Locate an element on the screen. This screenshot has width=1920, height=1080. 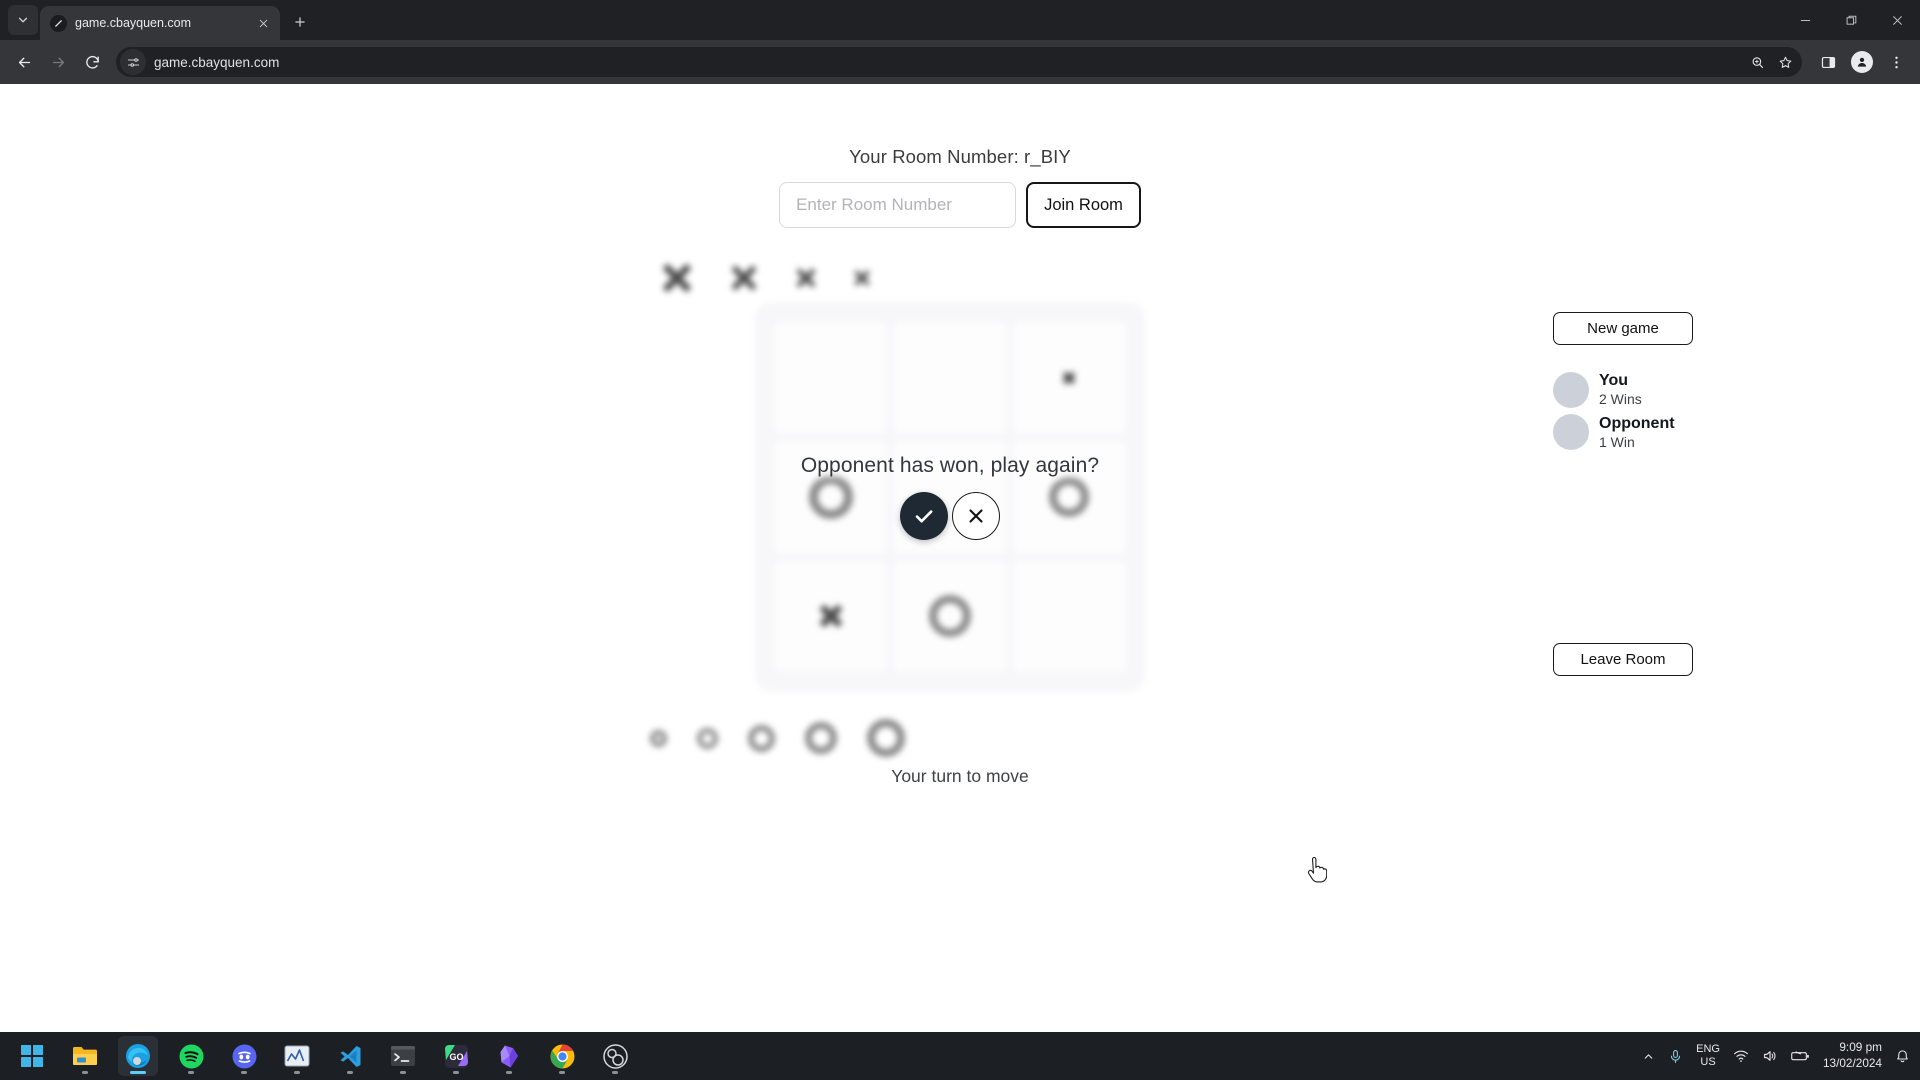
reload-button is located at coordinates (92, 62).